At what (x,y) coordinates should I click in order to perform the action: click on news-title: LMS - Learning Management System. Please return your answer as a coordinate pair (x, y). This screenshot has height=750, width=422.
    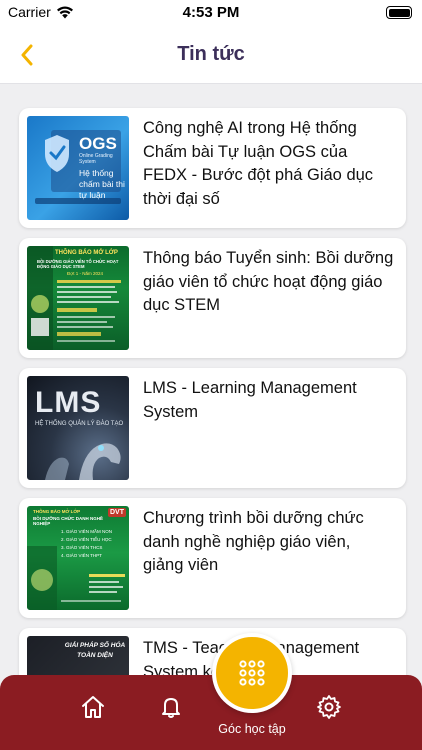
    Looking at the image, I should click on (250, 400).